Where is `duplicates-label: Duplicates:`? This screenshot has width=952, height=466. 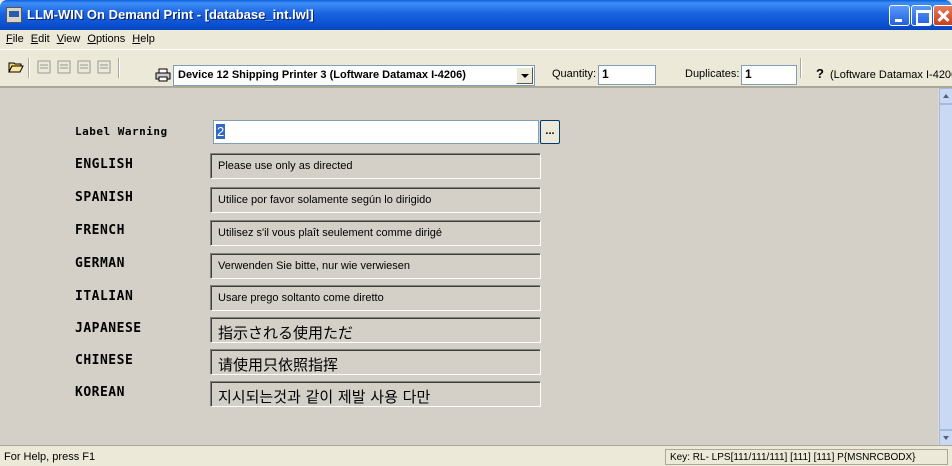 duplicates-label: Duplicates: is located at coordinates (712, 74).